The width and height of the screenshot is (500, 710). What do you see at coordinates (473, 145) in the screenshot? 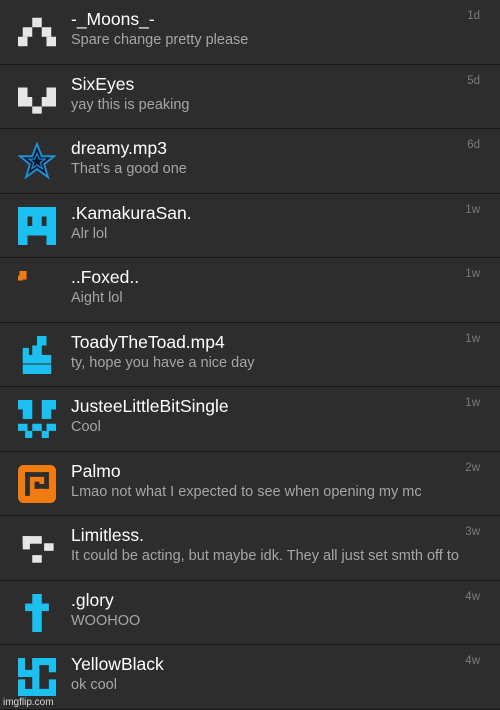
I see `timestamp: 6d` at bounding box center [473, 145].